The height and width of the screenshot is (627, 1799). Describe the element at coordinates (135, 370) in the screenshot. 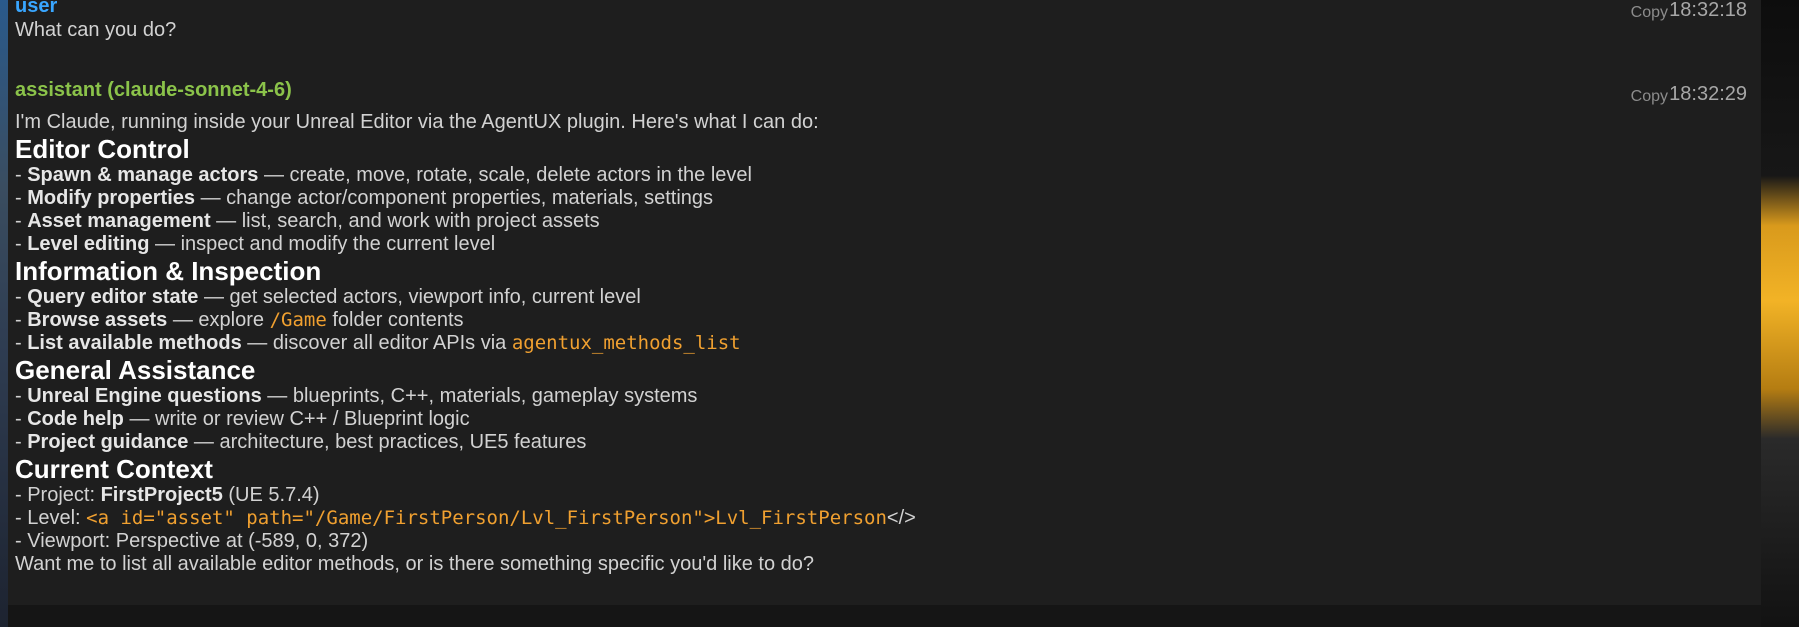

I see `heading-general-assistance: General Assistance` at that location.